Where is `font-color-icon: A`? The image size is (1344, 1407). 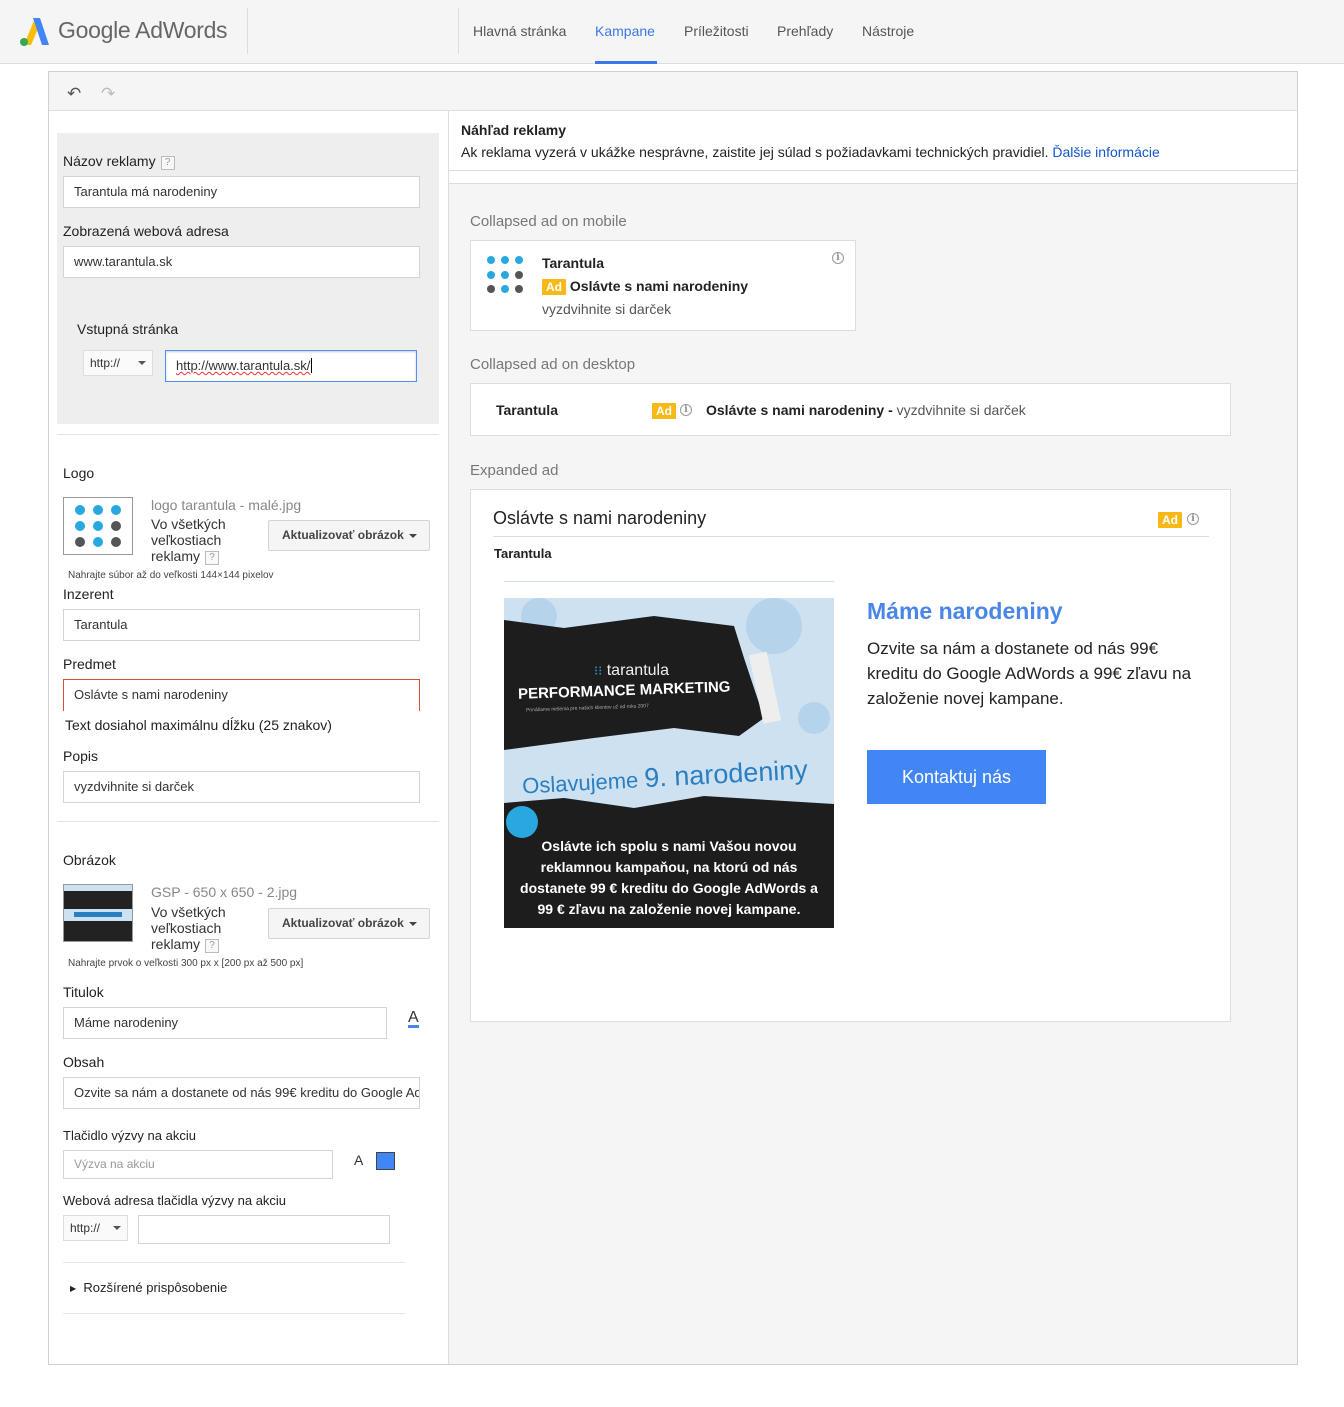
font-color-icon: A is located at coordinates (413, 1019).